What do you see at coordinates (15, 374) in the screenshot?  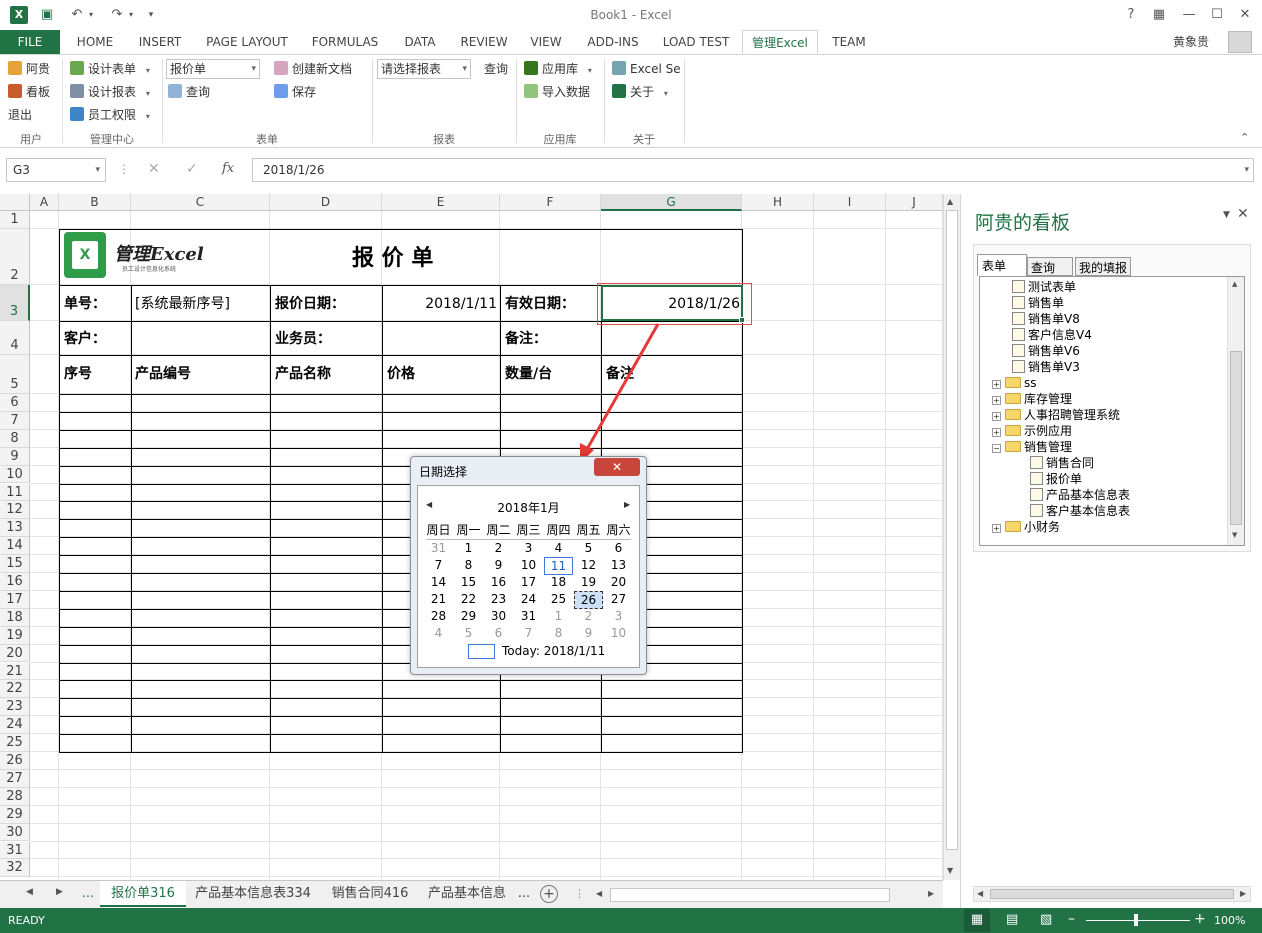 I see `row-header: 5` at bounding box center [15, 374].